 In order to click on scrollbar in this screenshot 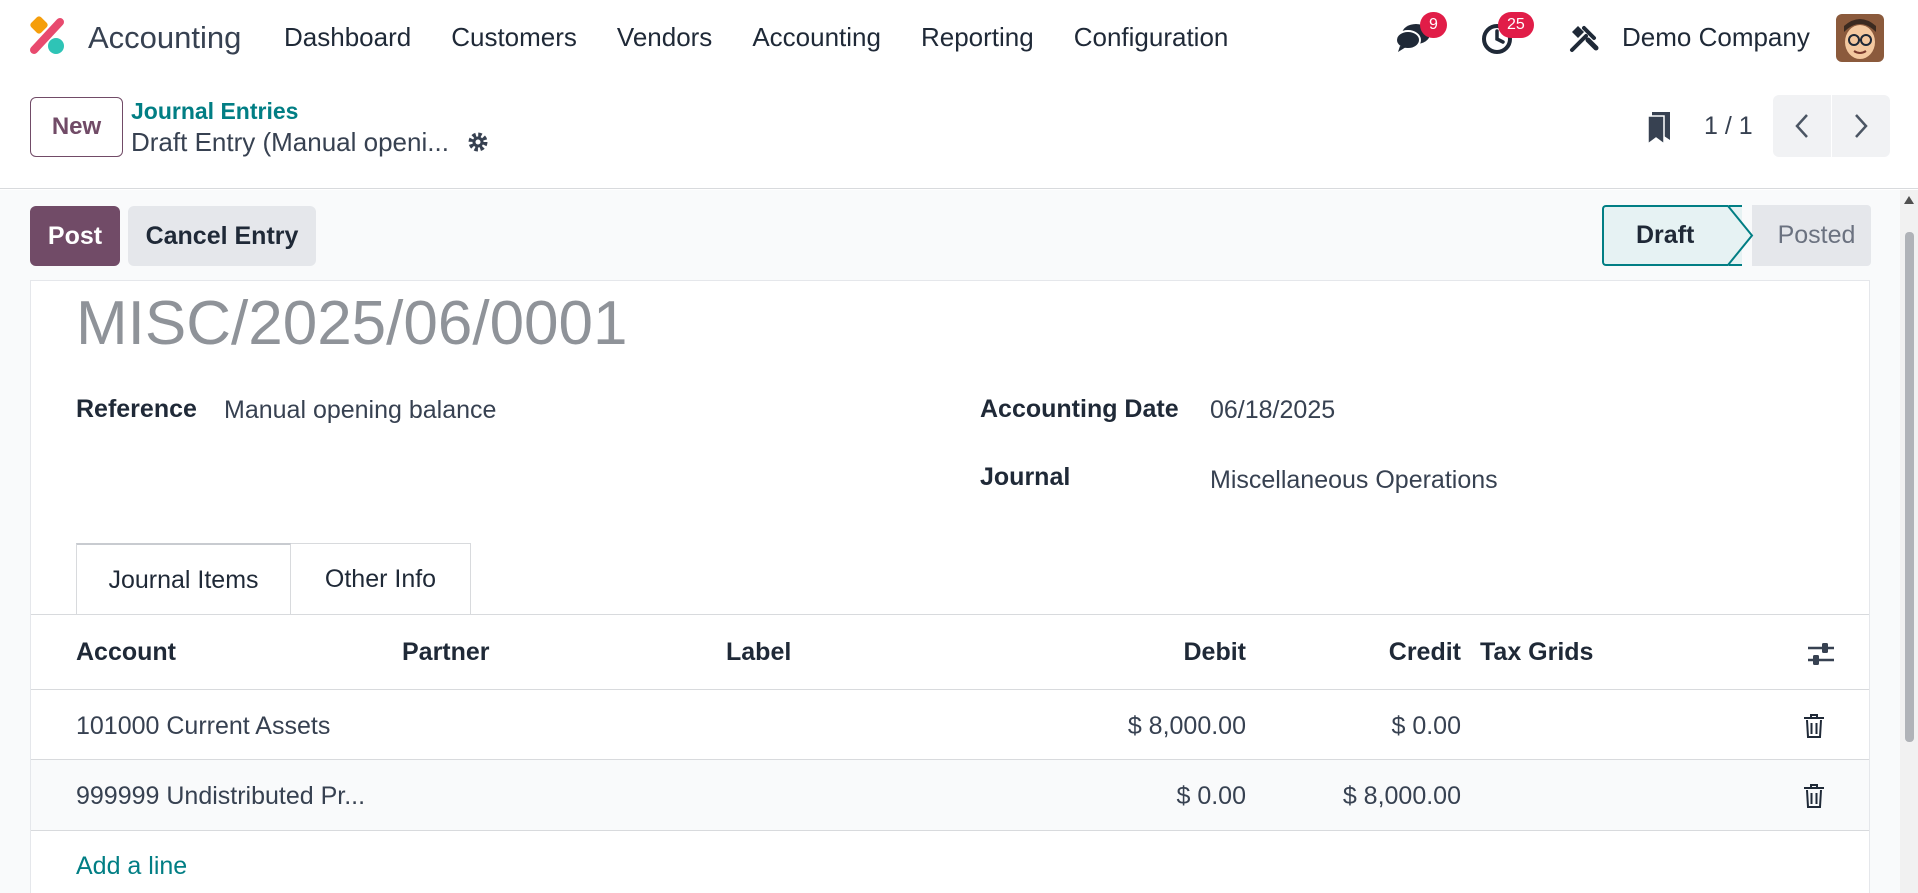, I will do `click(1909, 541)`.